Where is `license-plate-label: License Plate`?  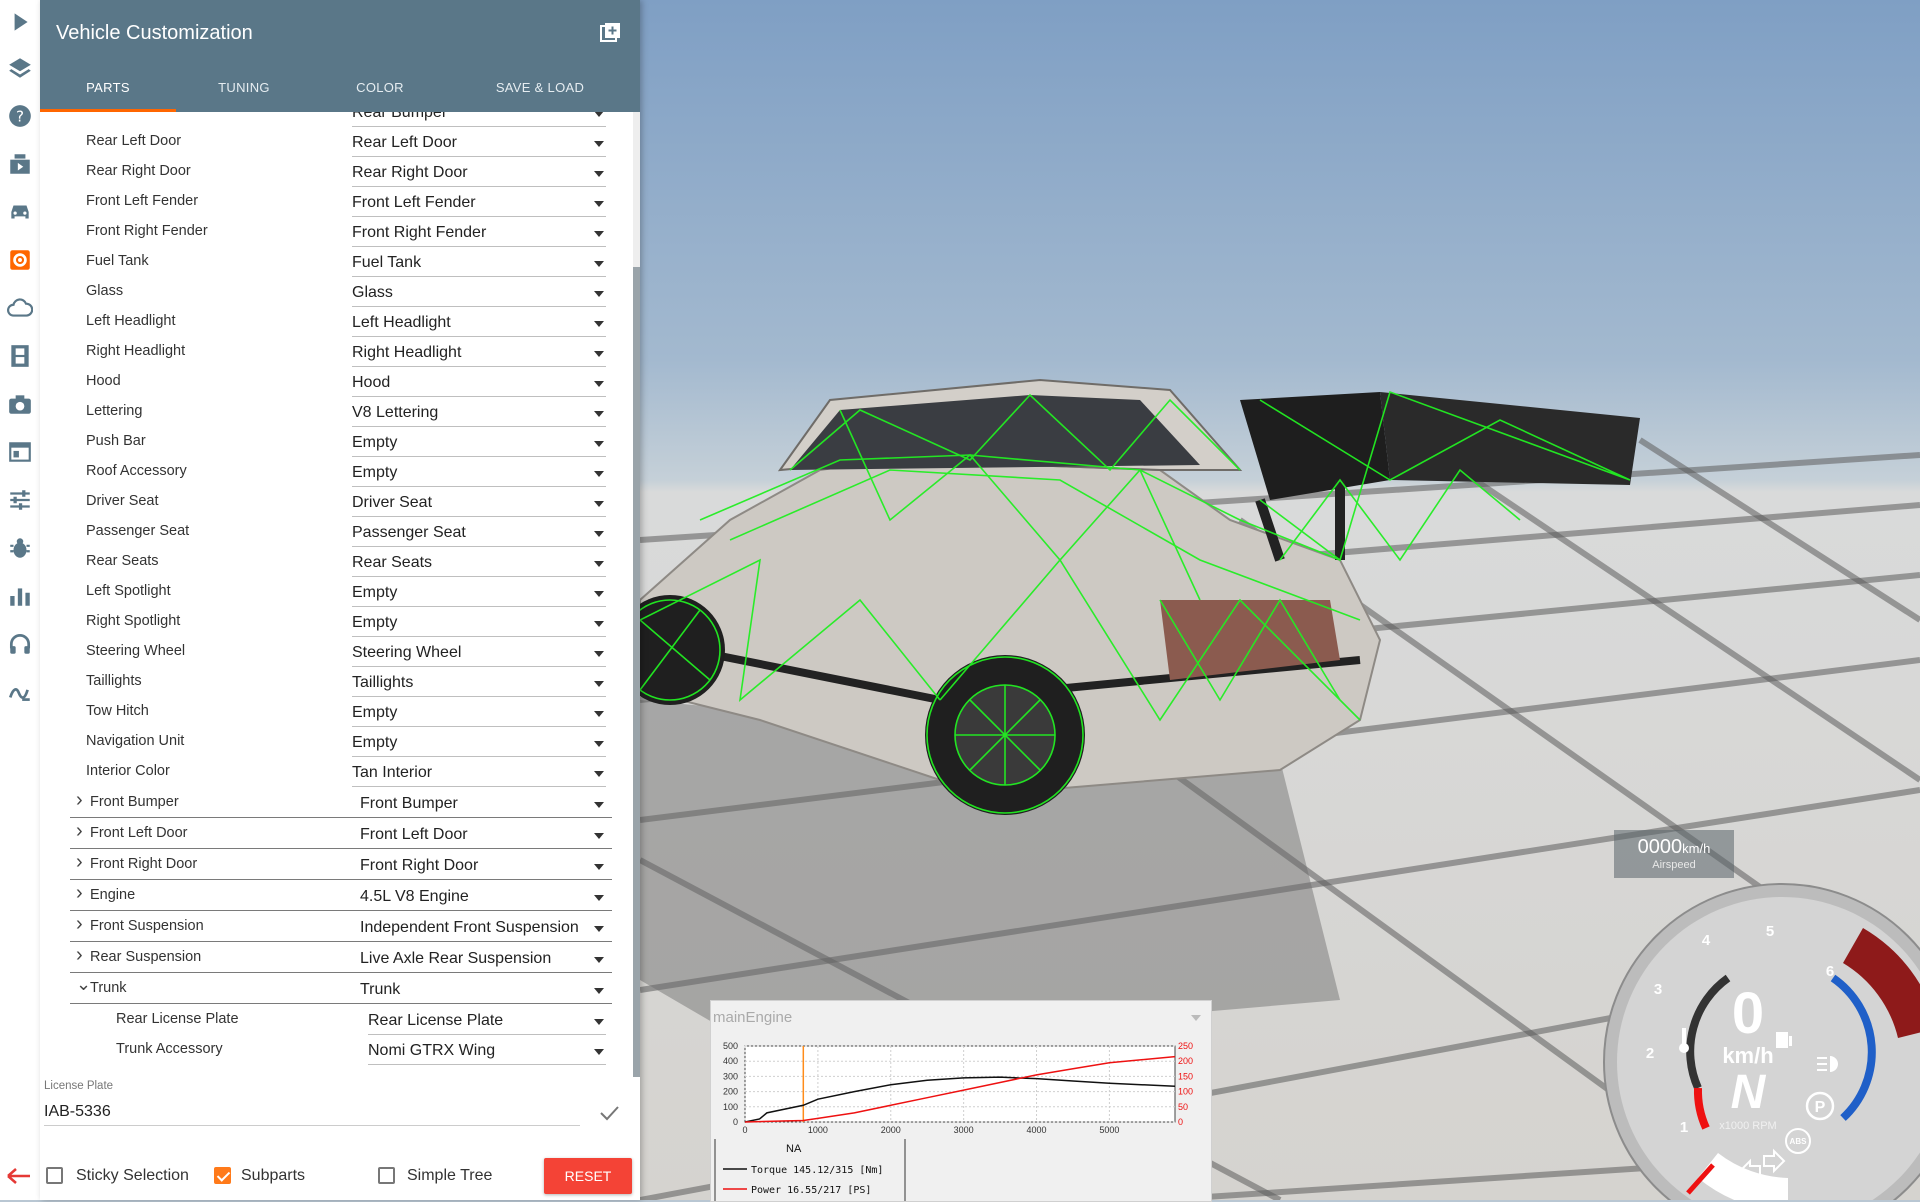
license-plate-label: License Plate is located at coordinates (79, 1086).